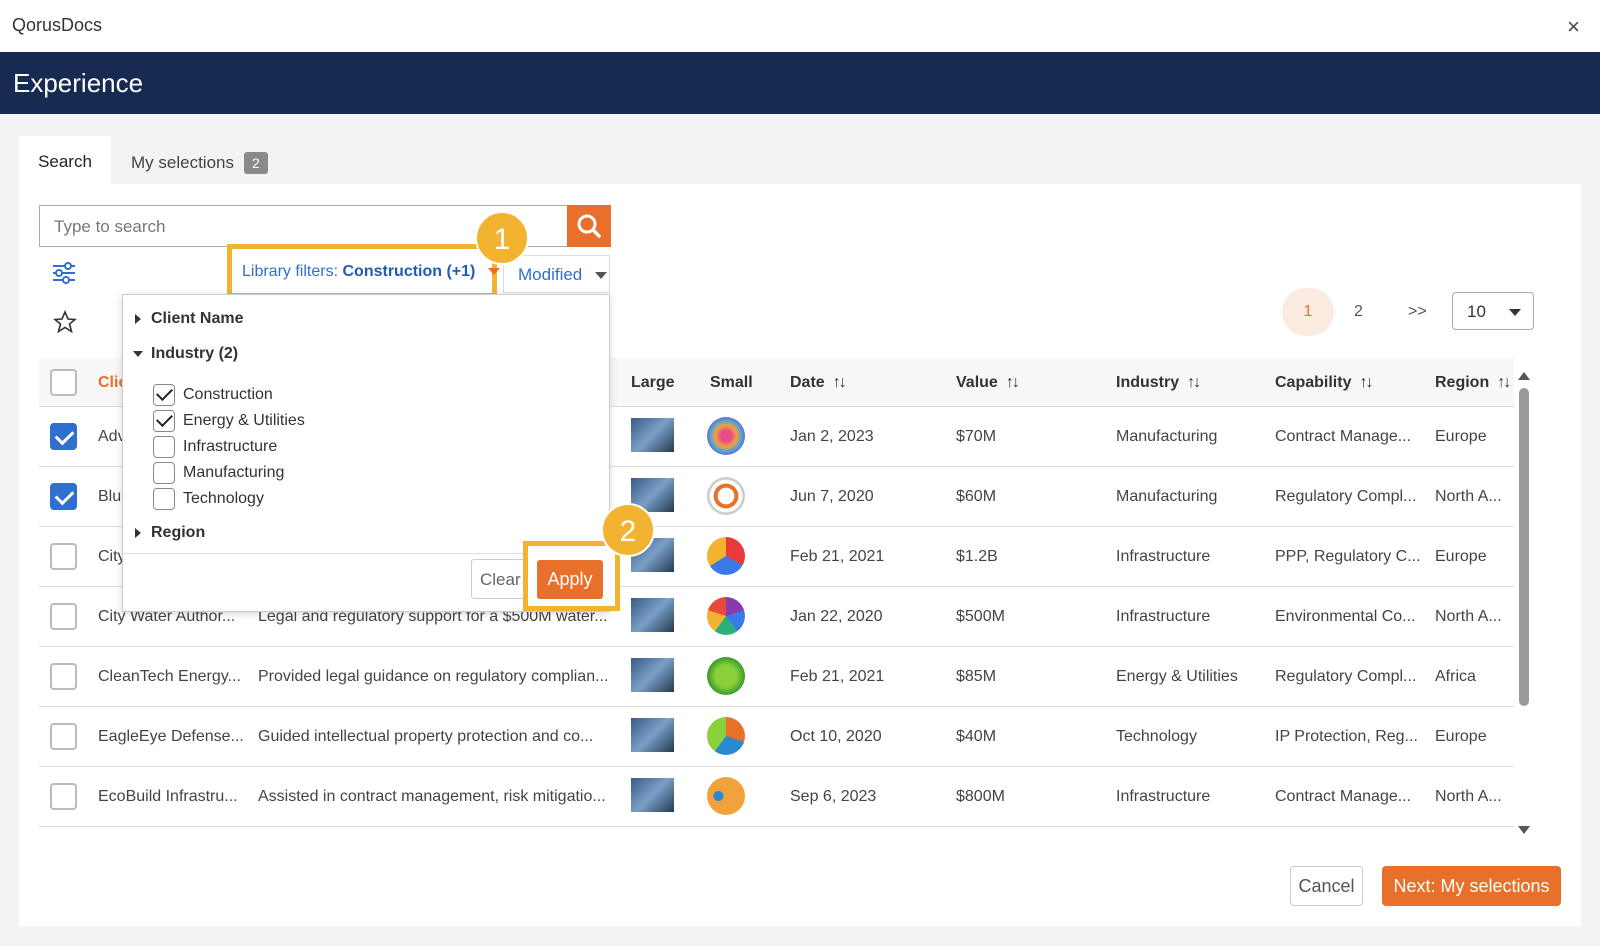  I want to click on industry-option: Manufacturing, so click(218, 473).